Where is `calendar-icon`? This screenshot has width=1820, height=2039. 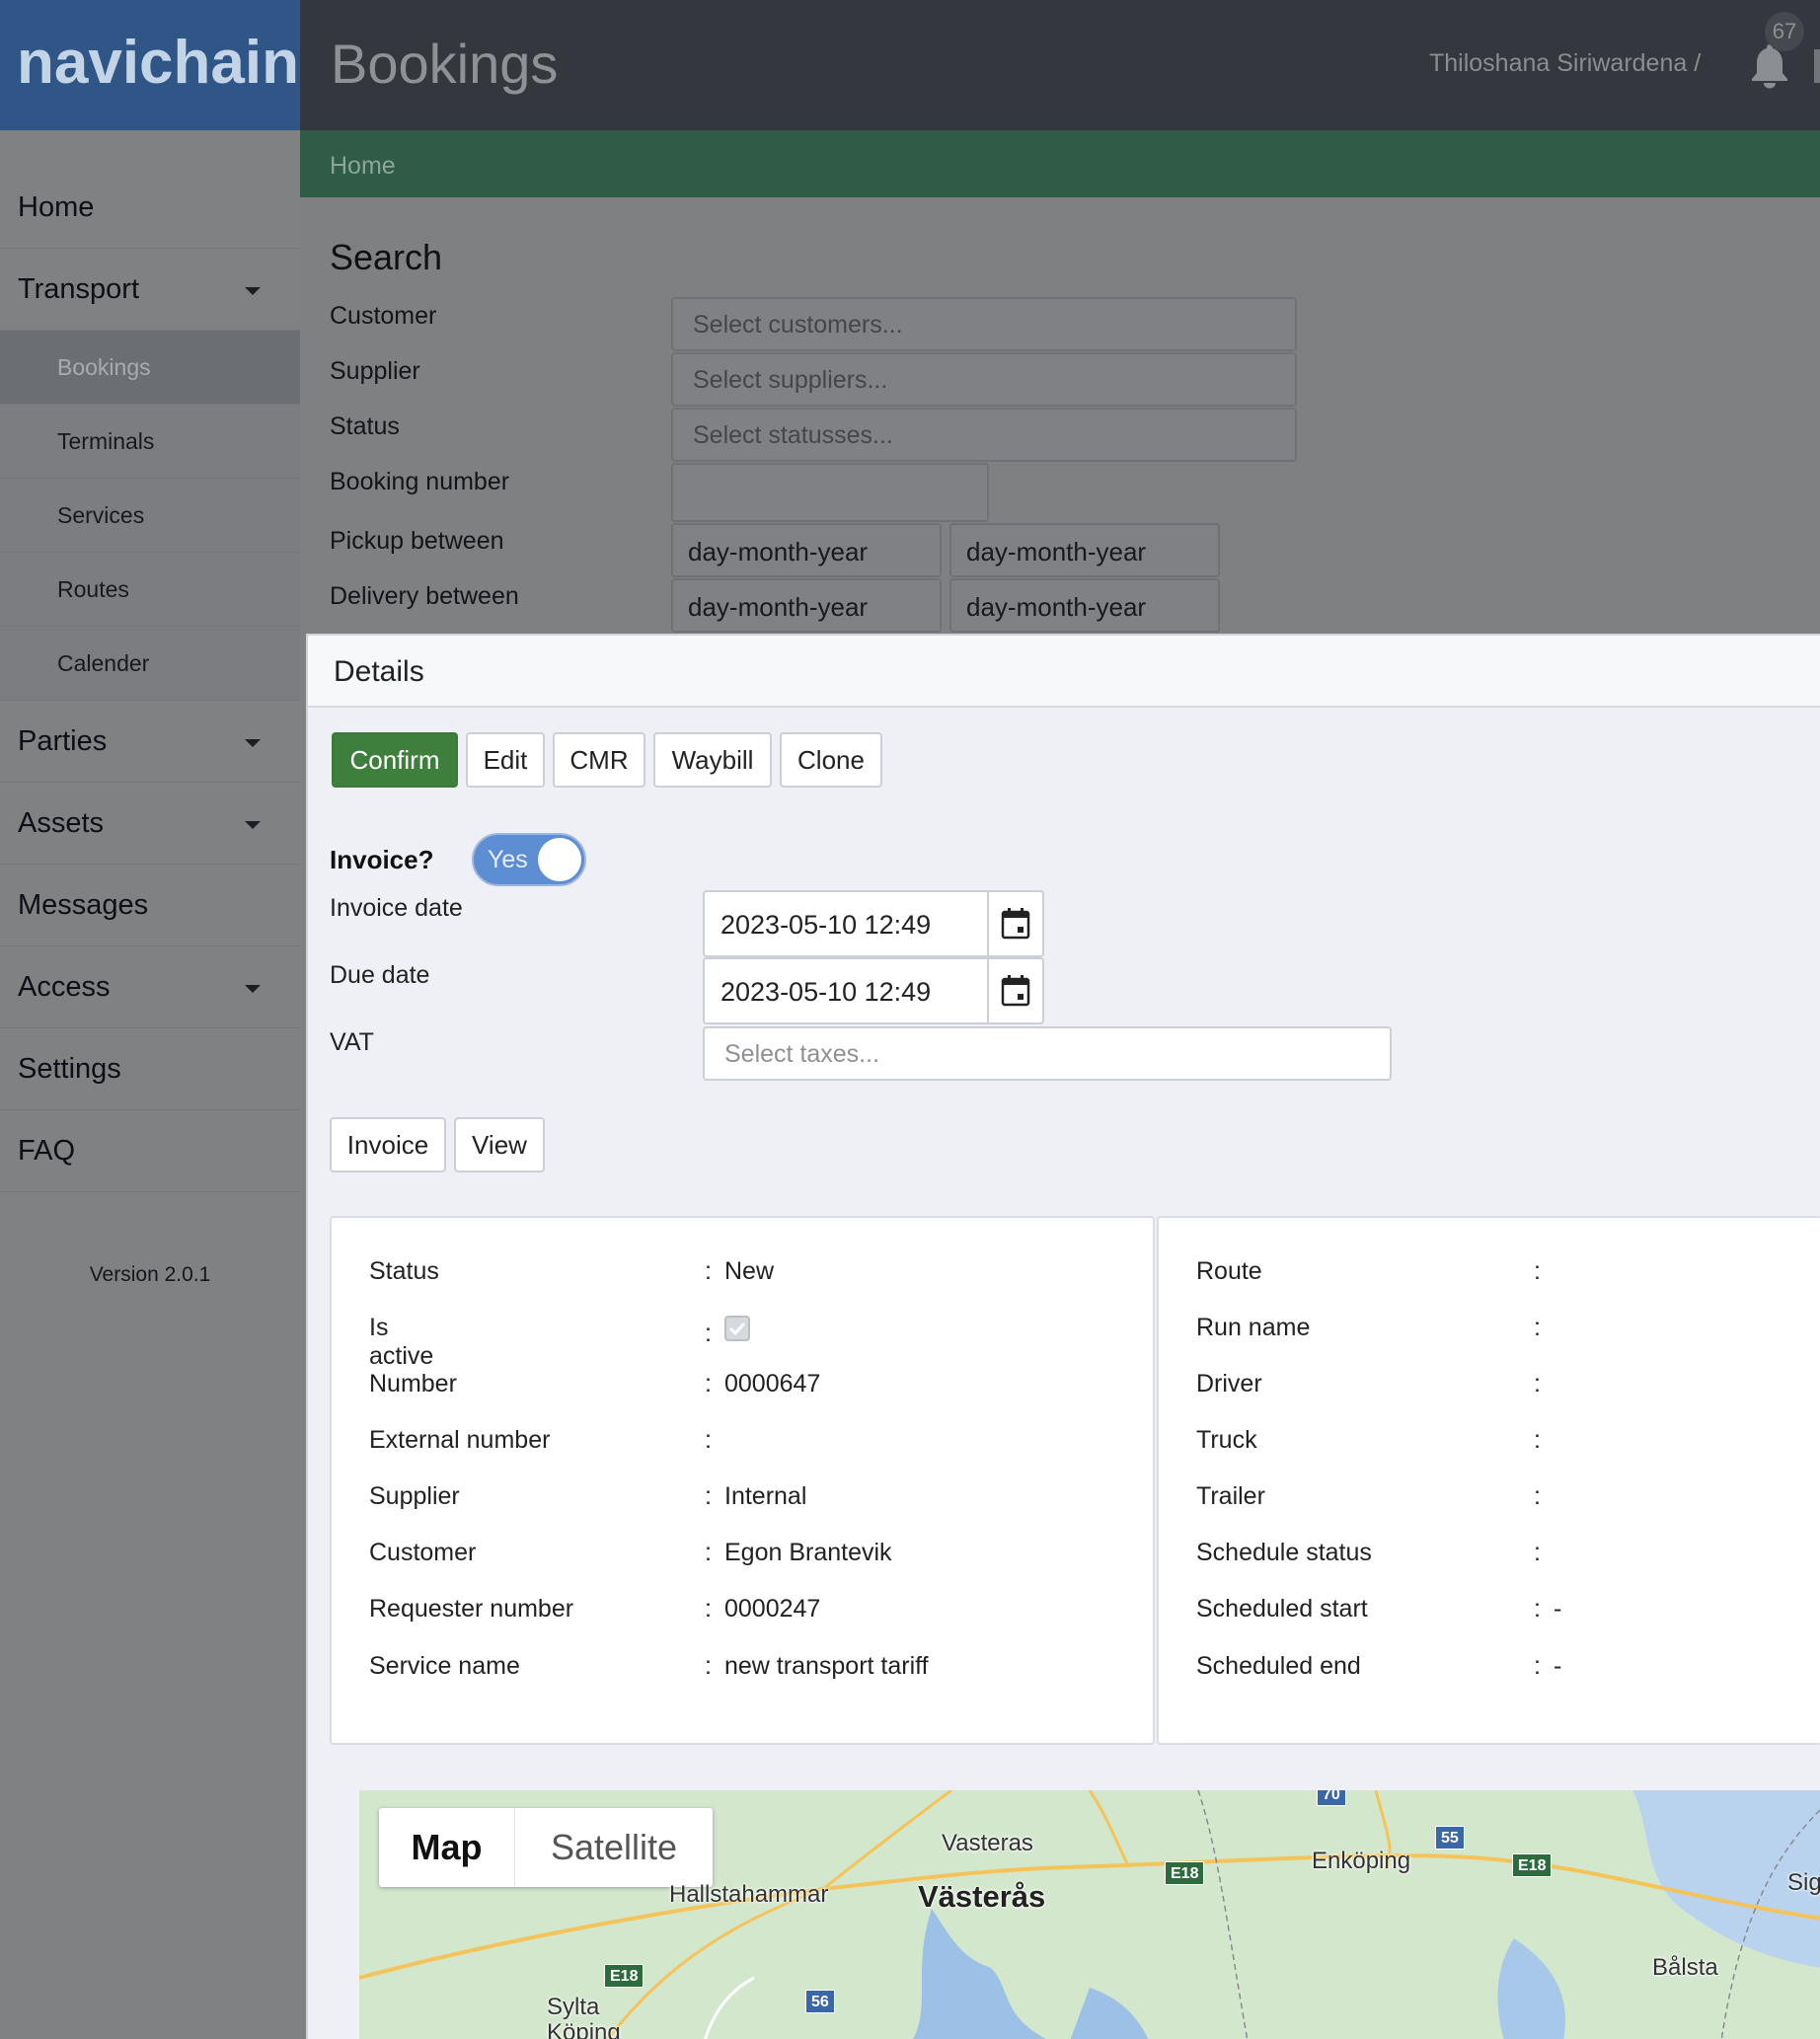 calendar-icon is located at coordinates (1015, 991).